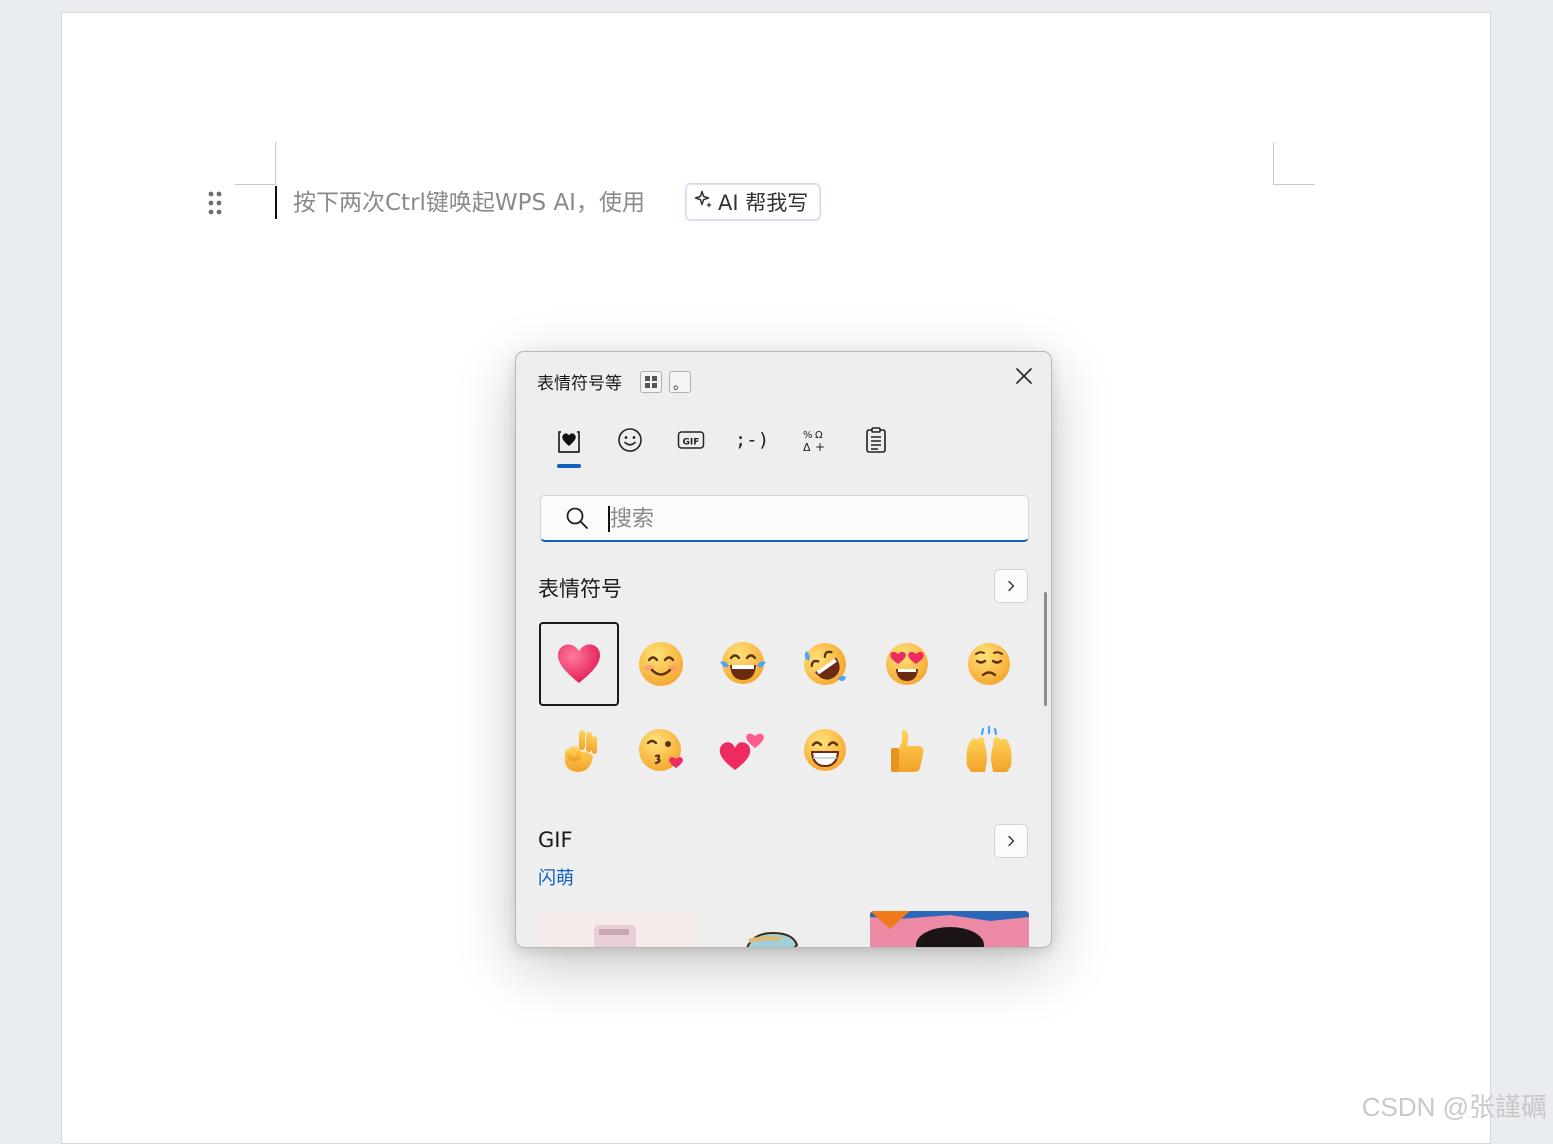 The height and width of the screenshot is (1144, 1553). I want to click on placeholder-hint: 按下两次Ctrl键唤起WPS AI，使用, so click(469, 203).